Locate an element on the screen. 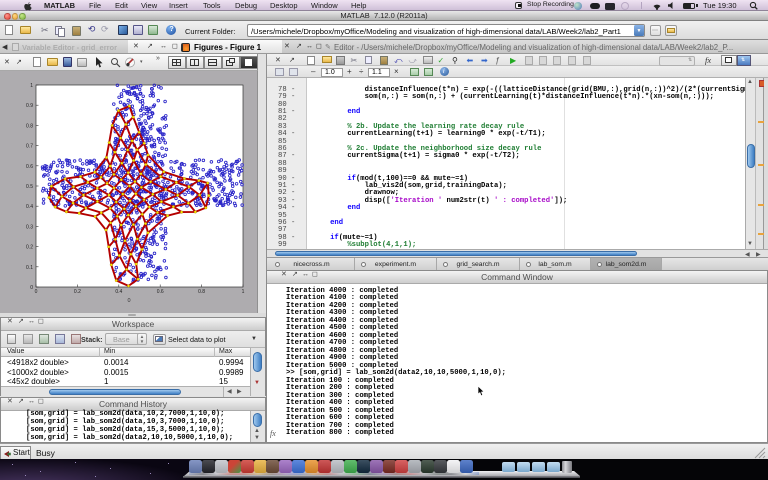 The height and width of the screenshot is (480, 768). svg-text: 0.3 is located at coordinates (29, 227).